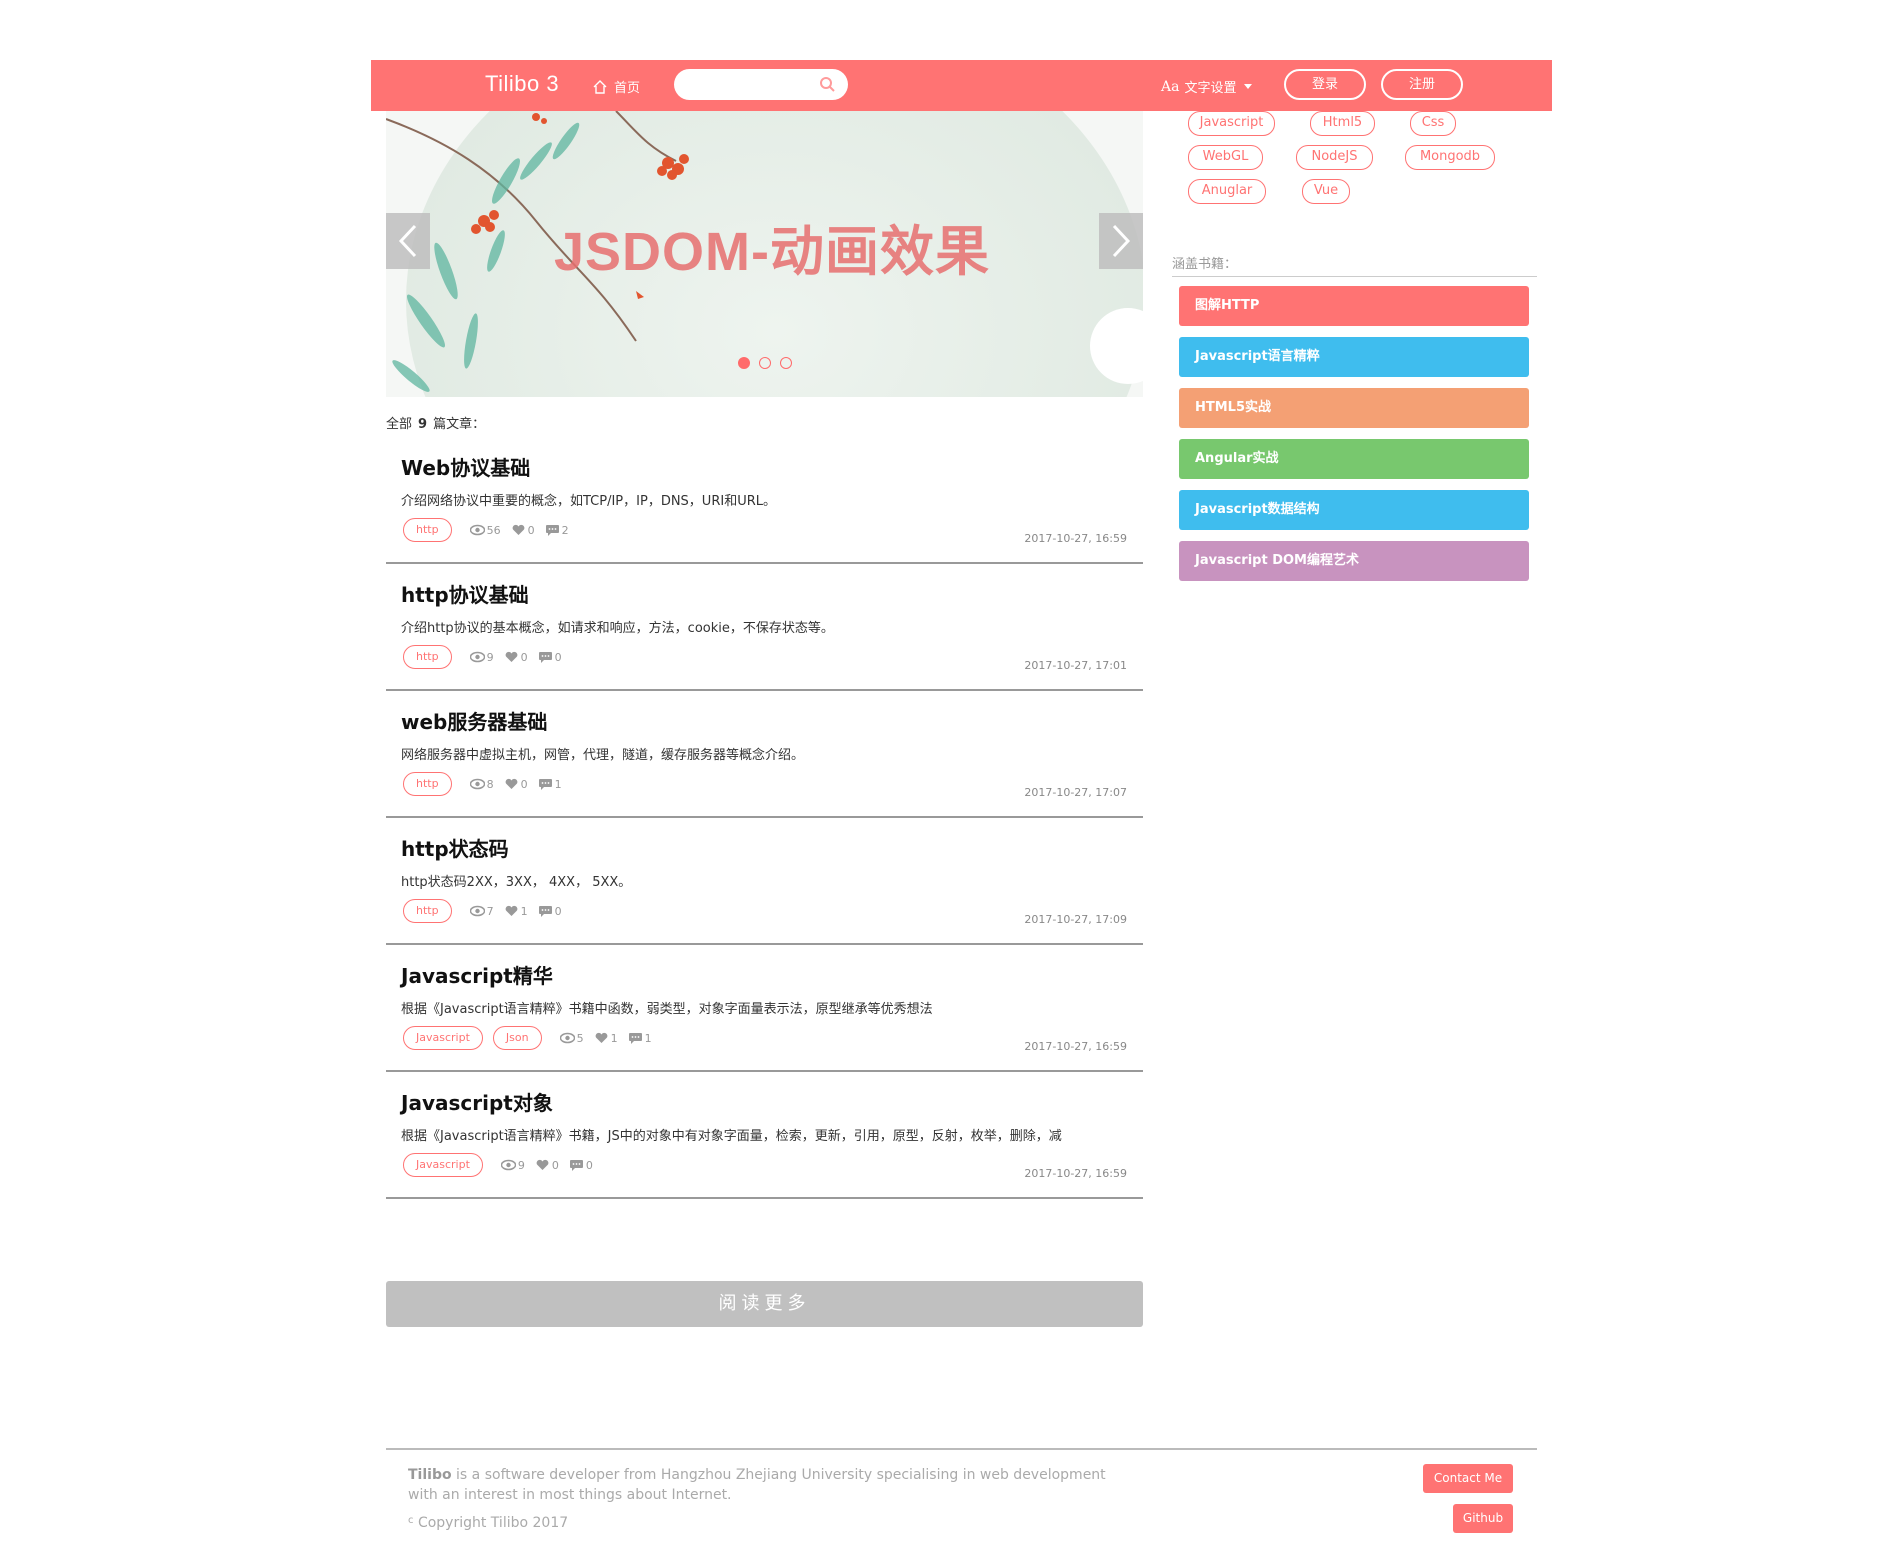 The image size is (1903, 1565). Describe the element at coordinates (1483, 1518) in the screenshot. I see `github-button: Github` at that location.